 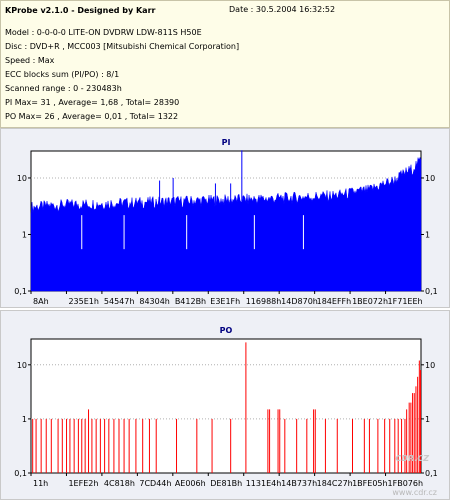 I want to click on x-tick-label: 1BFE05h, so click(x=369, y=483).